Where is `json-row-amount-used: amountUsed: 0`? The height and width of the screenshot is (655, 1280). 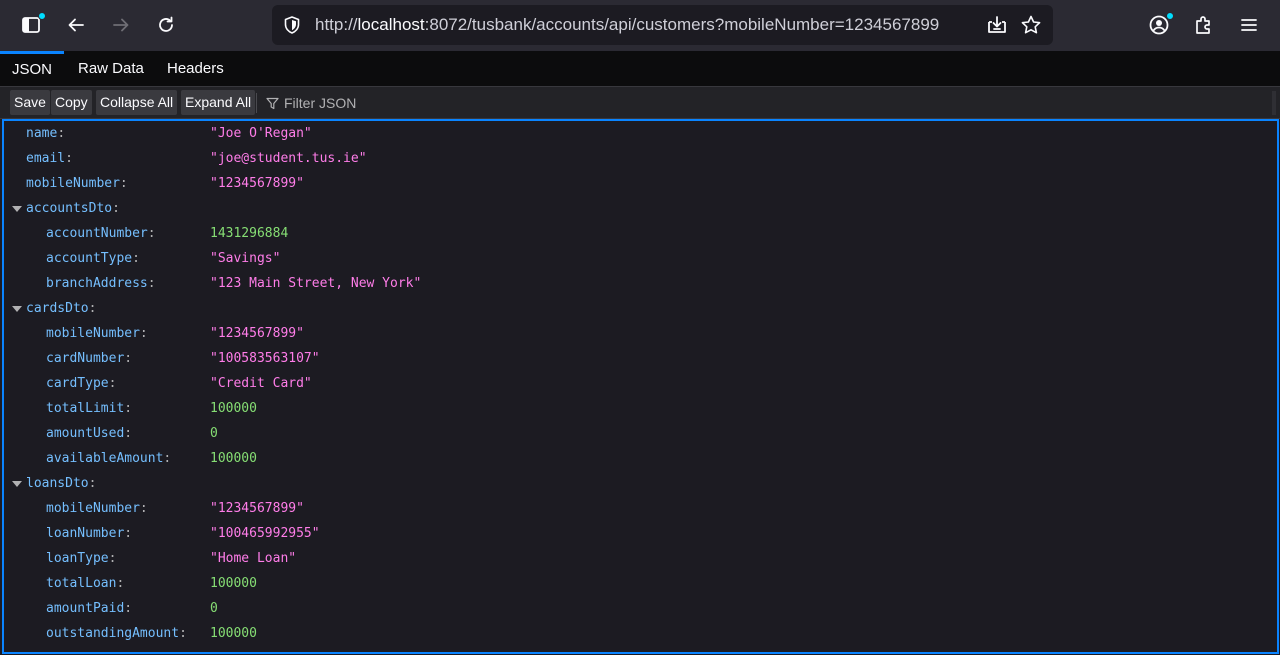 json-row-amount-used: amountUsed: 0 is located at coordinates (640, 433).